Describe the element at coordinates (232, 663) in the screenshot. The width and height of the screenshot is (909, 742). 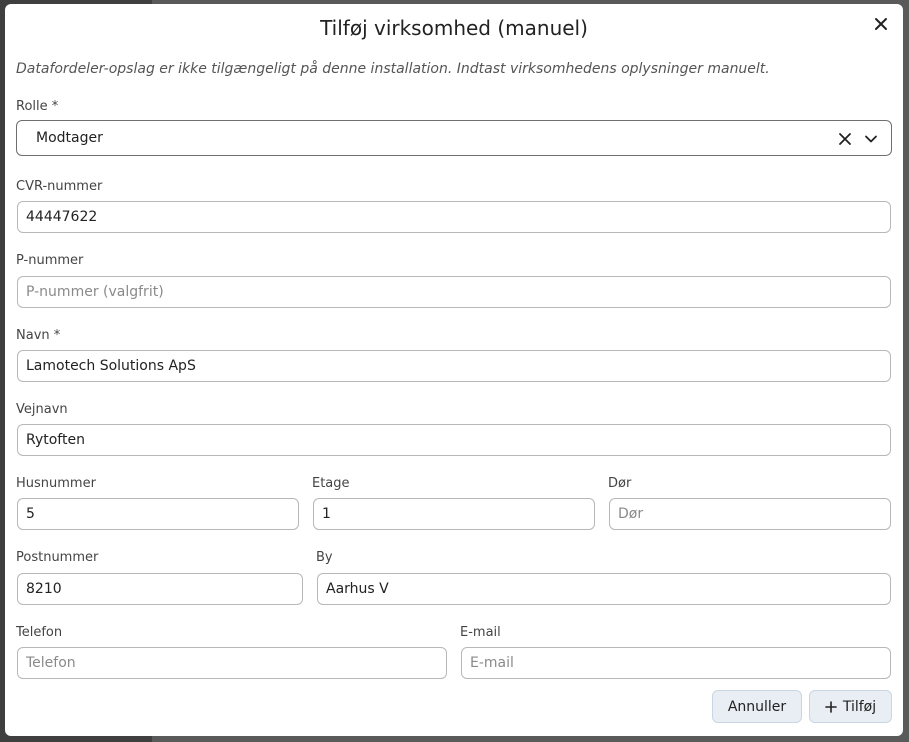
I see `telefon-input` at that location.